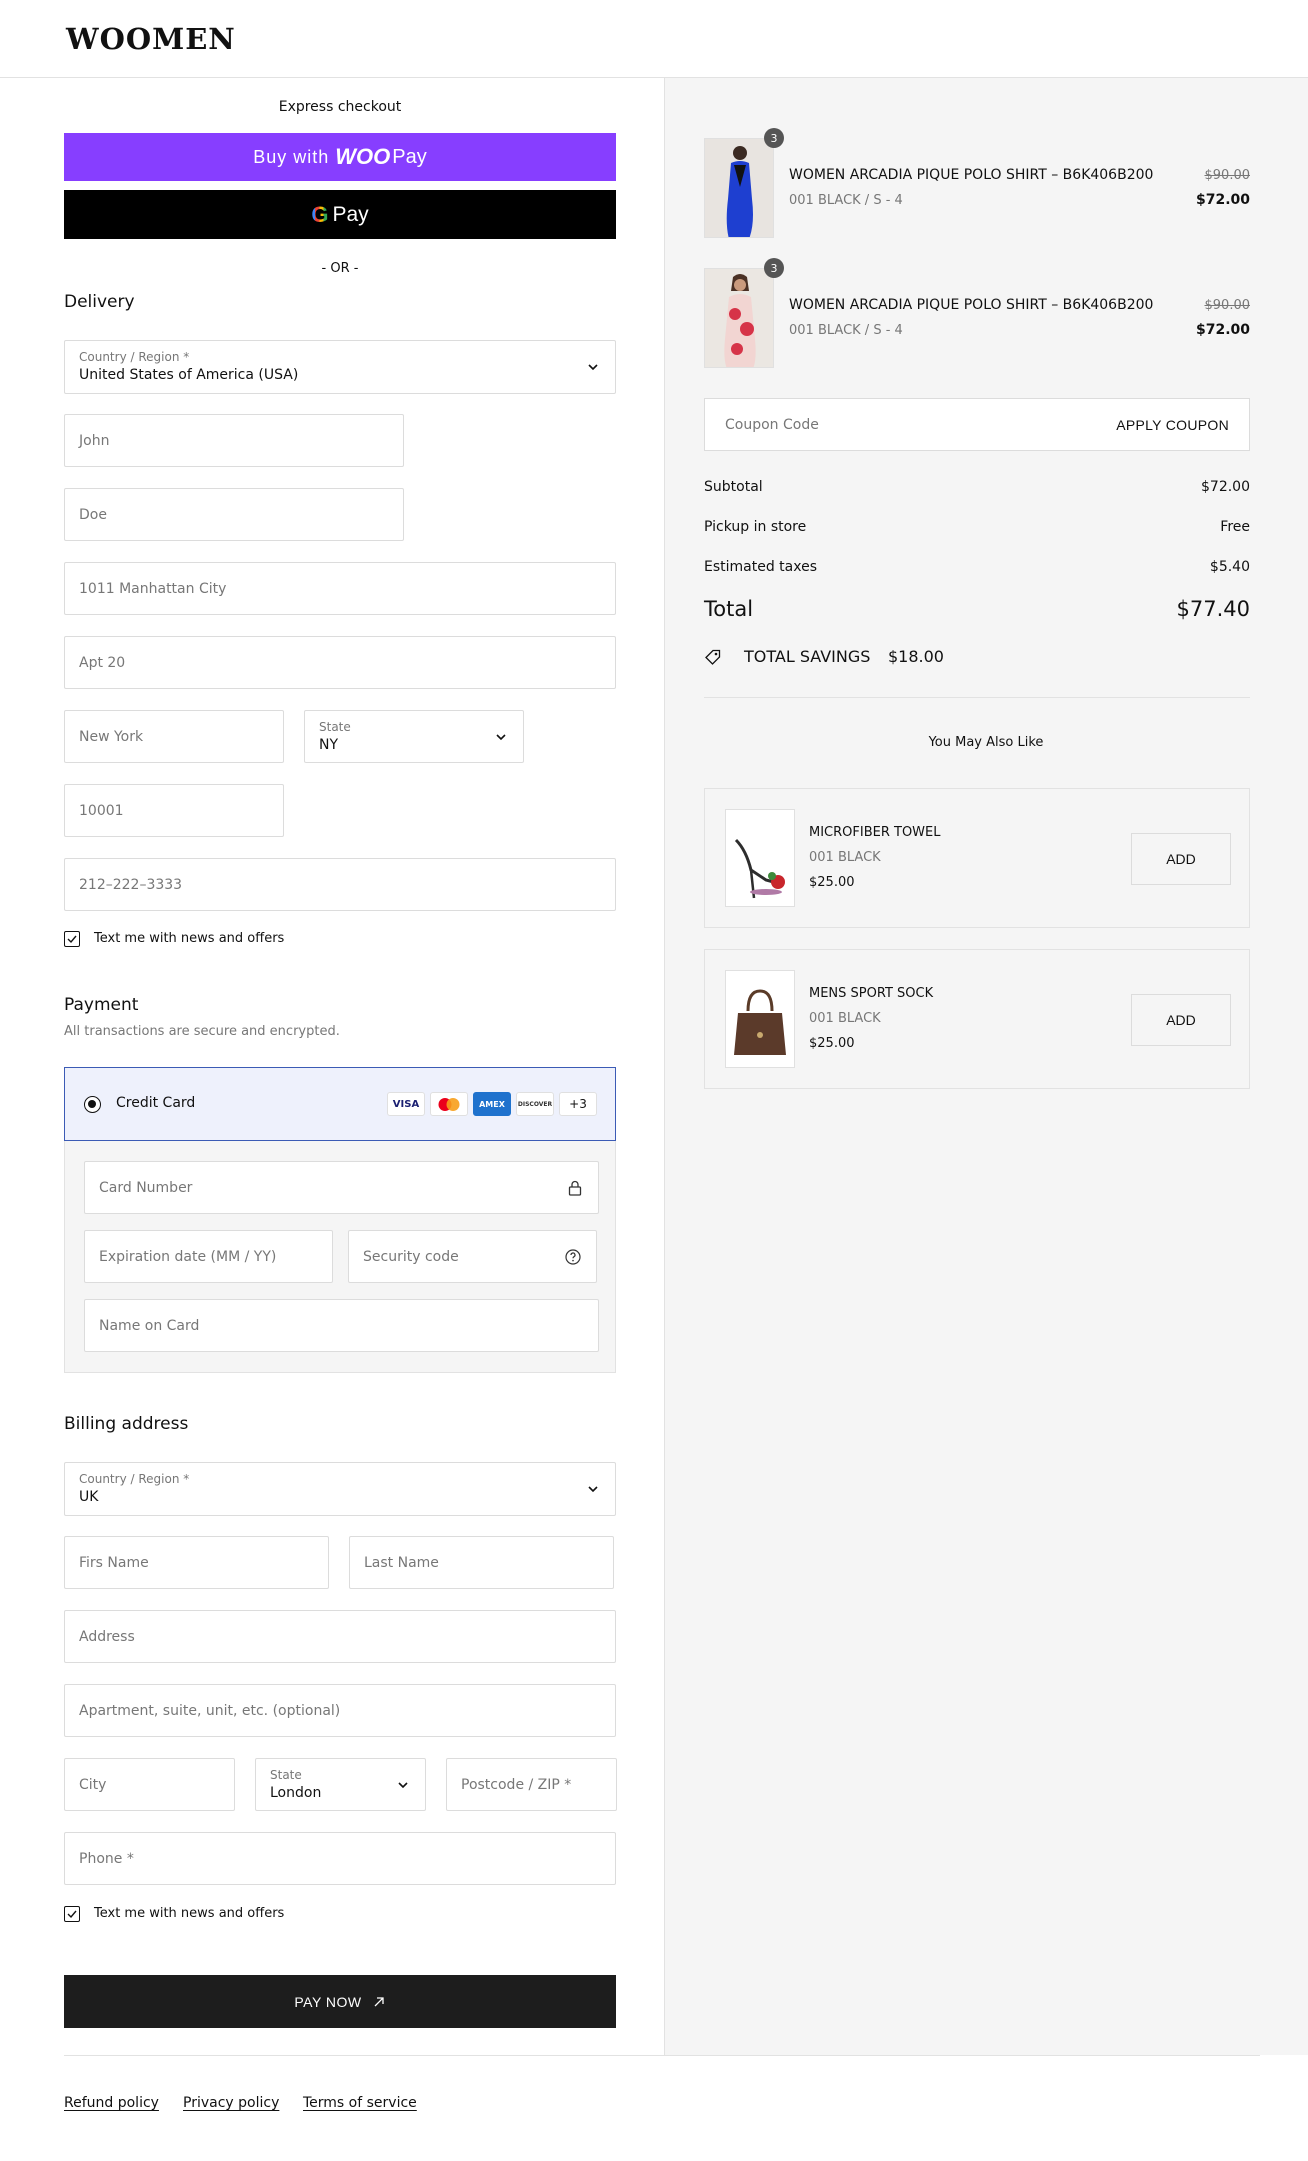 This screenshot has width=1308, height=2161. What do you see at coordinates (126, 1424) in the screenshot?
I see `billing-title: Billing address` at bounding box center [126, 1424].